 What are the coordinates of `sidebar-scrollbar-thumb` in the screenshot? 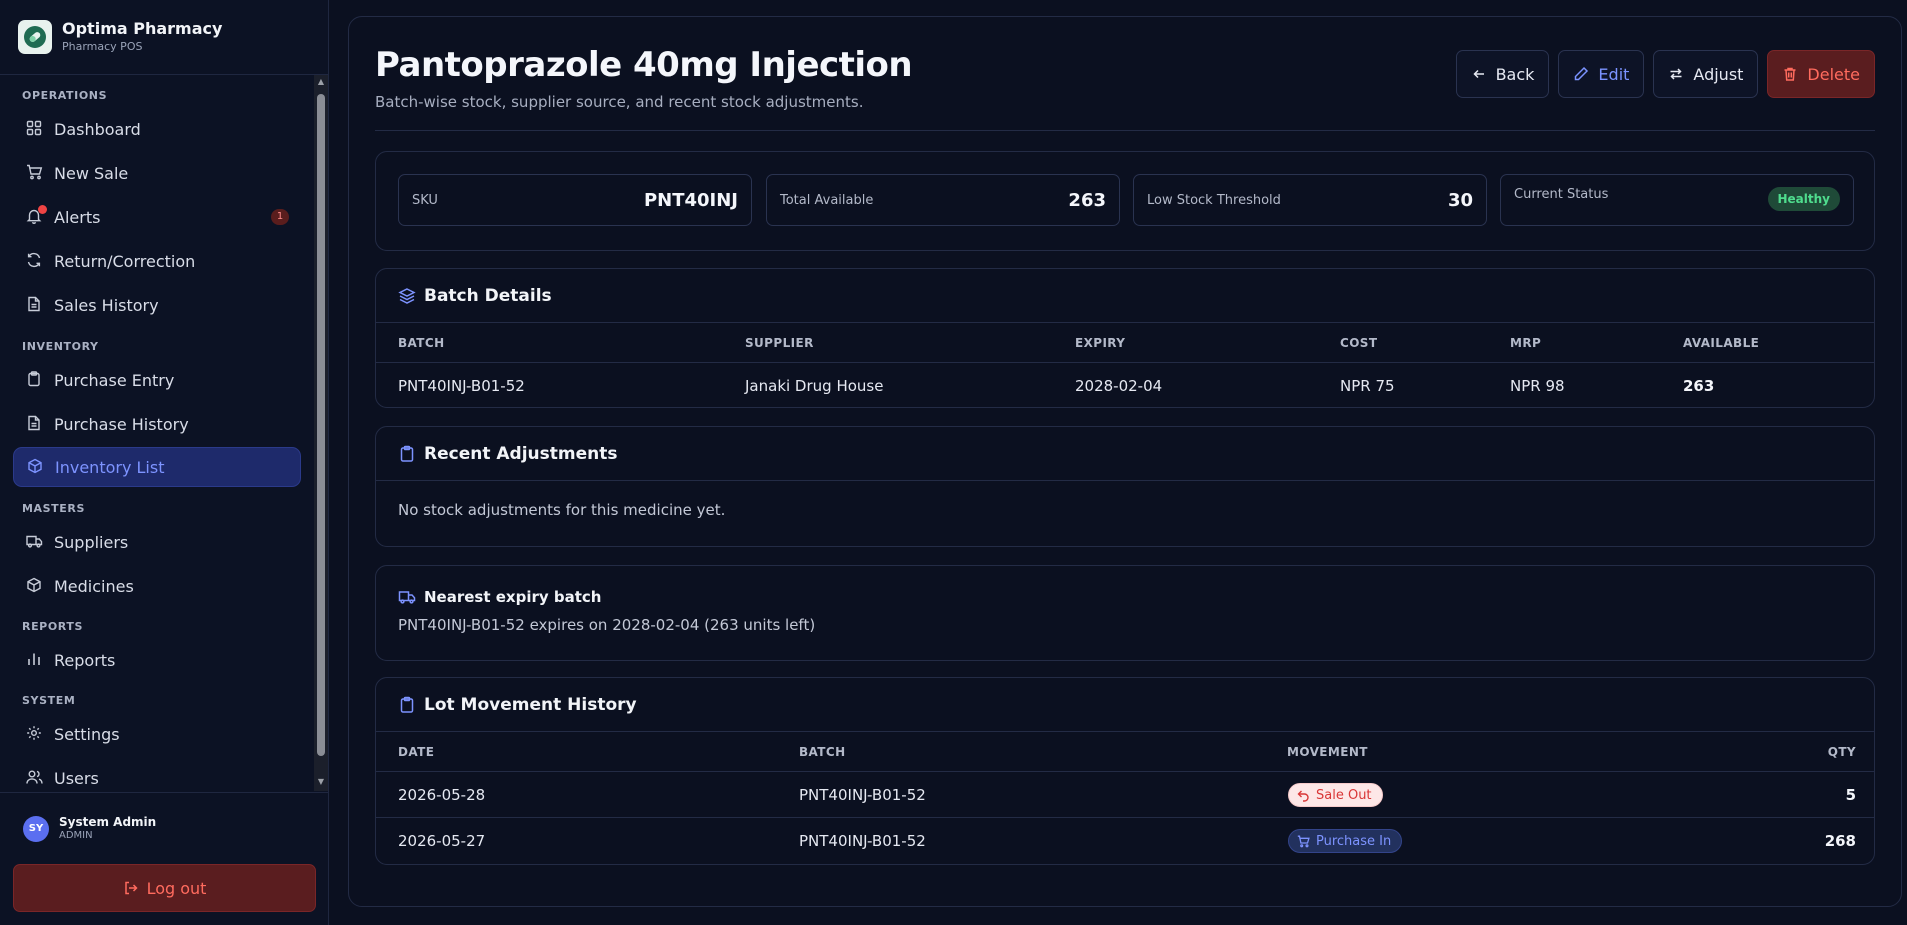 It's located at (321, 425).